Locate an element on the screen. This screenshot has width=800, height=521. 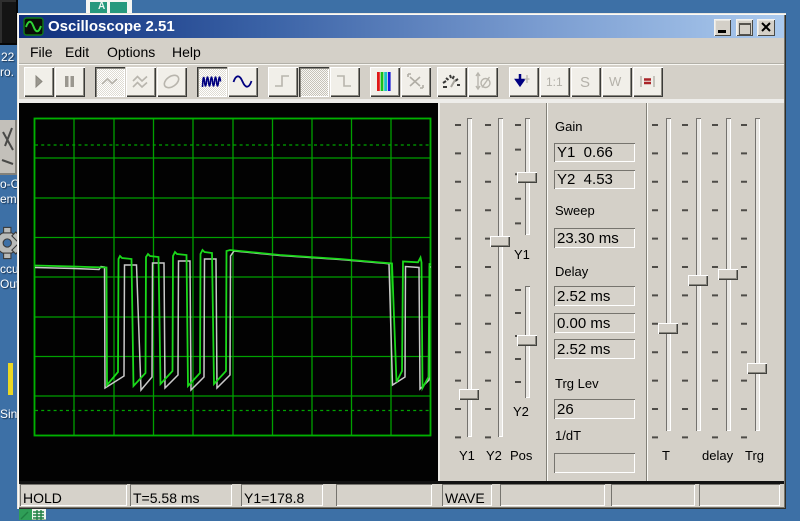
svg-text: 1:1 is located at coordinates (554, 82).